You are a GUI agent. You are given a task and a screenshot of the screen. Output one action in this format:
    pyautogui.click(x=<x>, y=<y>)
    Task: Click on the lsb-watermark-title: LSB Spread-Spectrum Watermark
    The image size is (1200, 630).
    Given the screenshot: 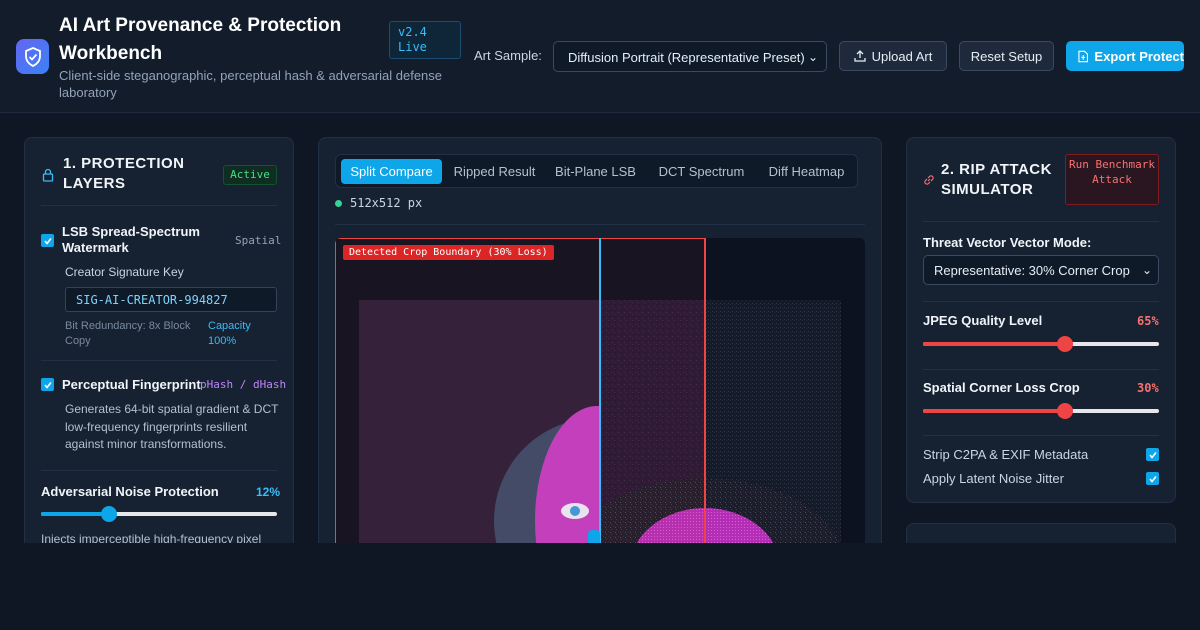 What is the action you would take?
    pyautogui.click(x=131, y=239)
    